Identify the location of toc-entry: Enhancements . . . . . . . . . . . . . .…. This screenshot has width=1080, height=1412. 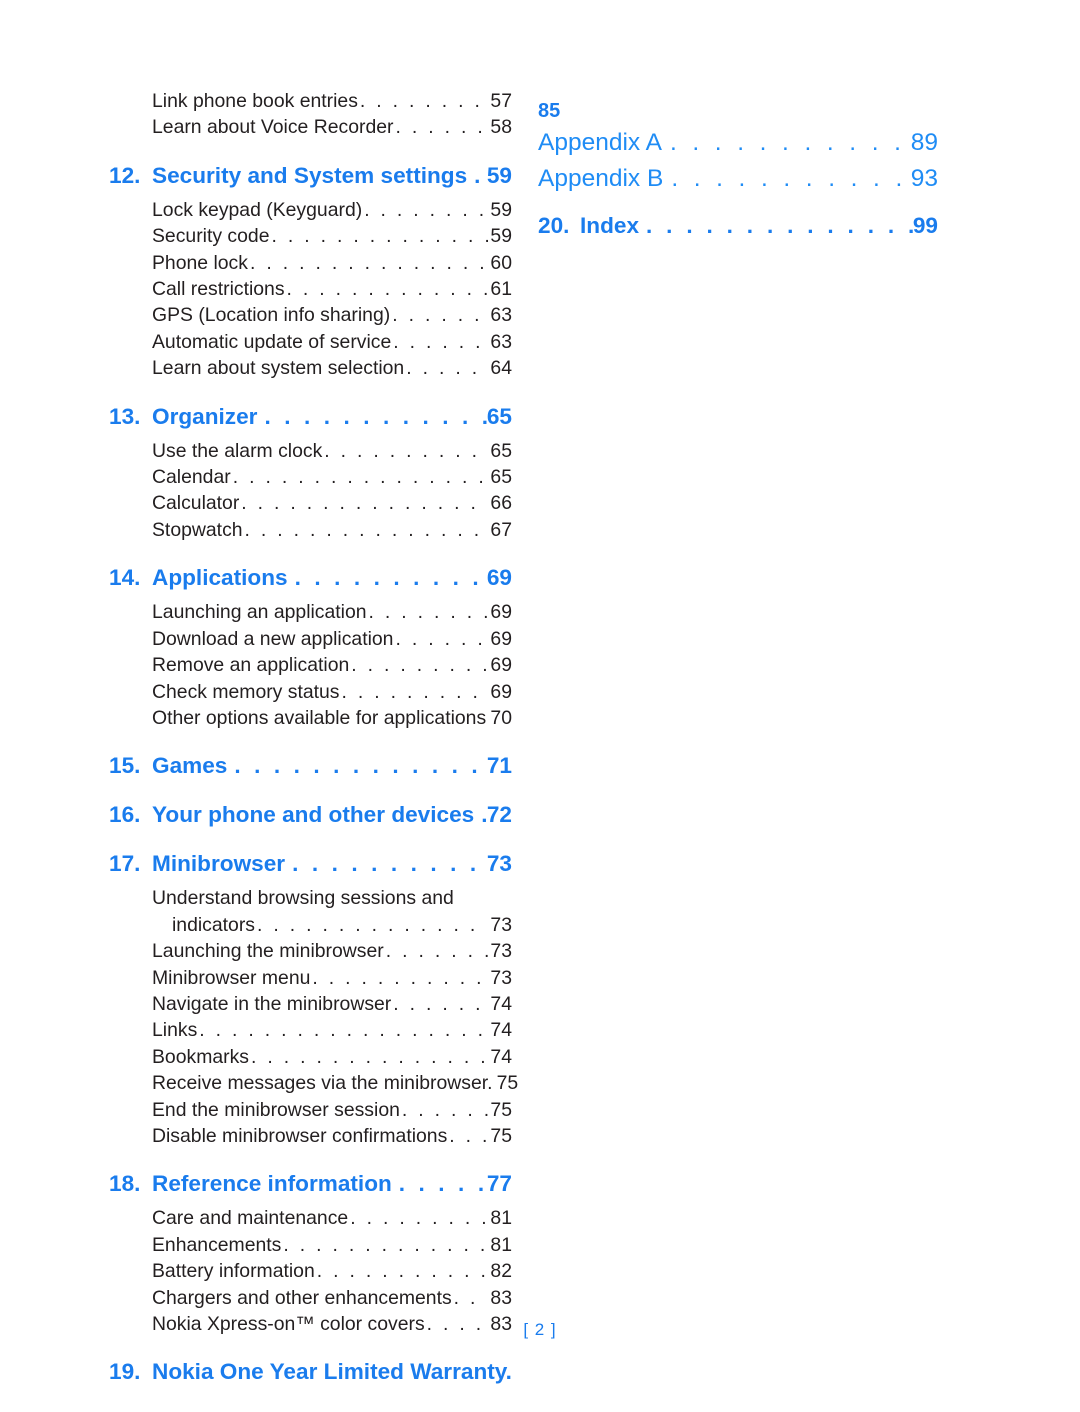
(310, 1245).